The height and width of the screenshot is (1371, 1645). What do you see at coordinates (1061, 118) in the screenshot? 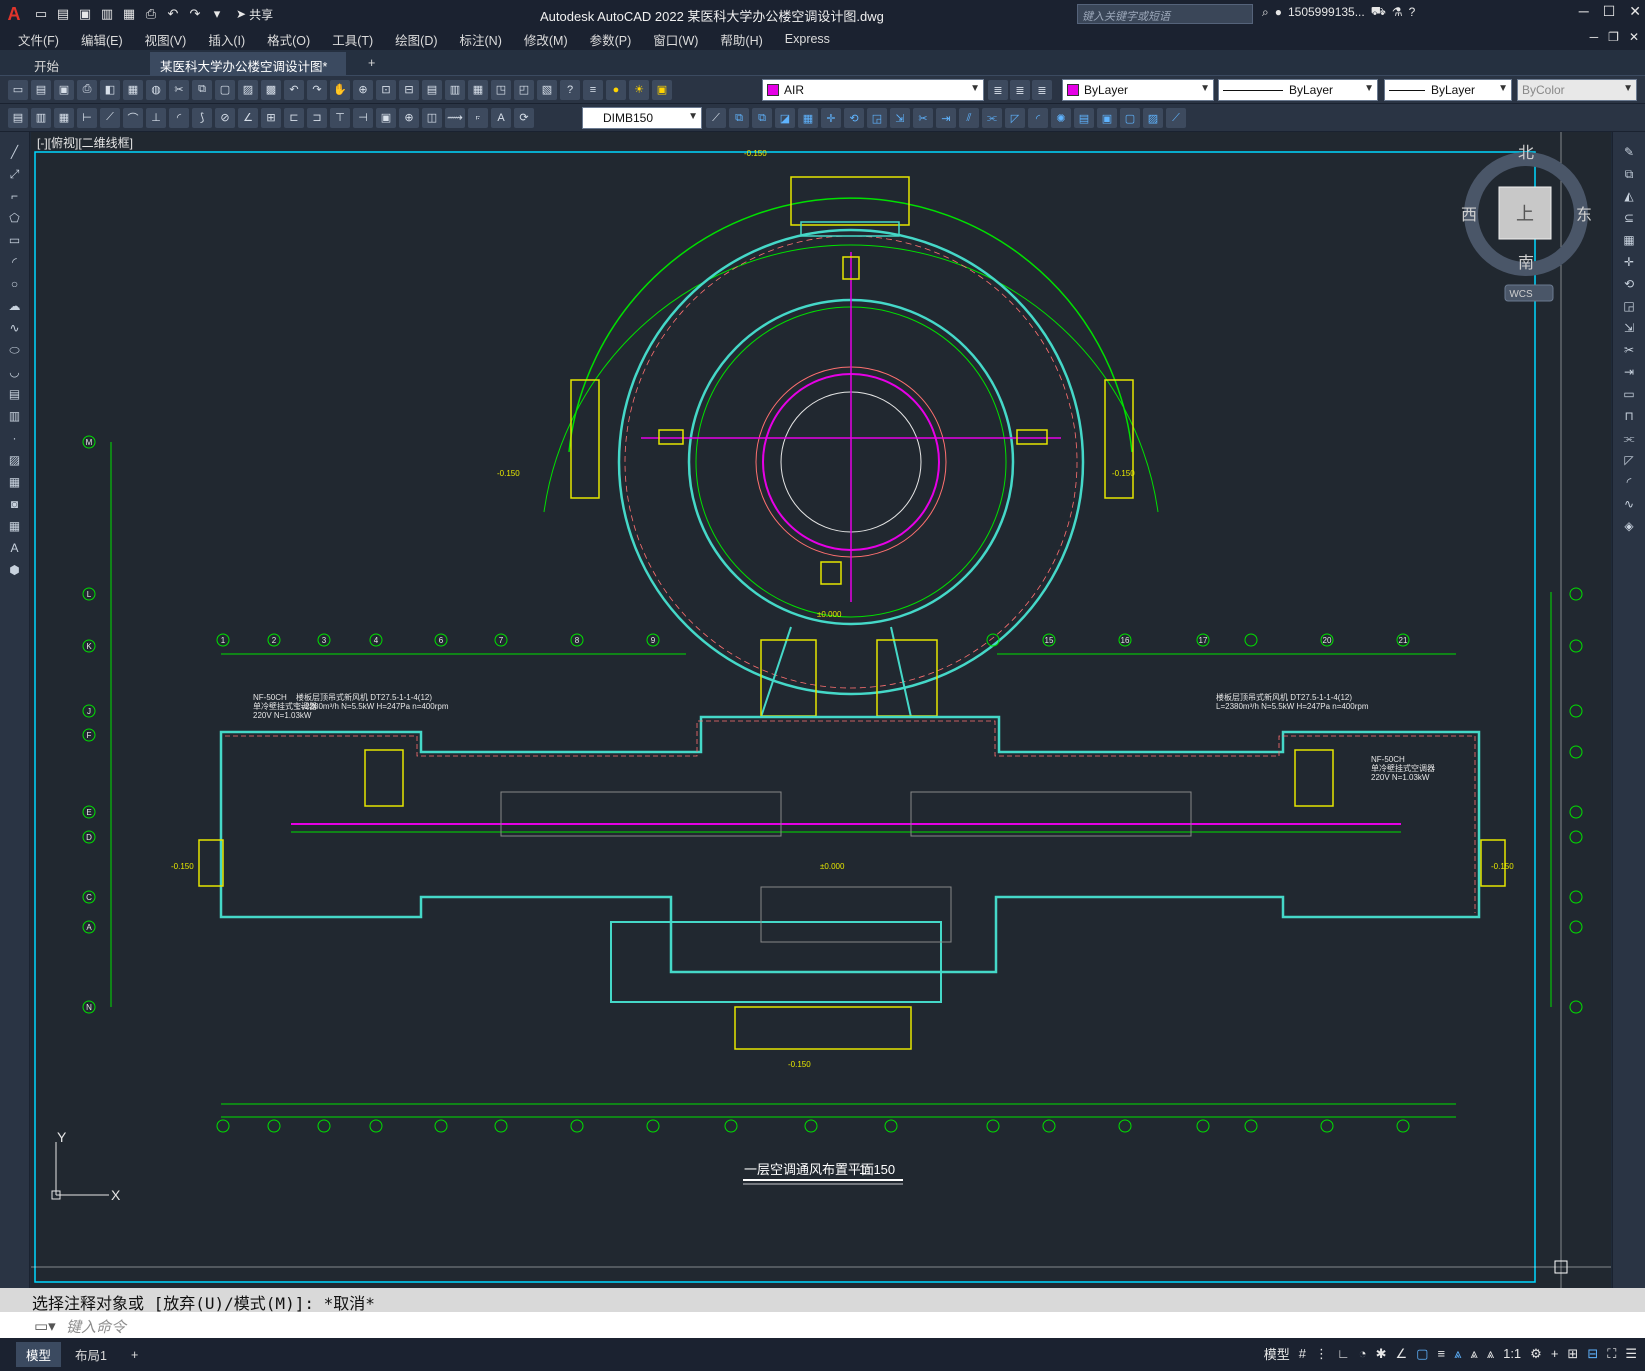
I see `explode-icon: ✺` at bounding box center [1061, 118].